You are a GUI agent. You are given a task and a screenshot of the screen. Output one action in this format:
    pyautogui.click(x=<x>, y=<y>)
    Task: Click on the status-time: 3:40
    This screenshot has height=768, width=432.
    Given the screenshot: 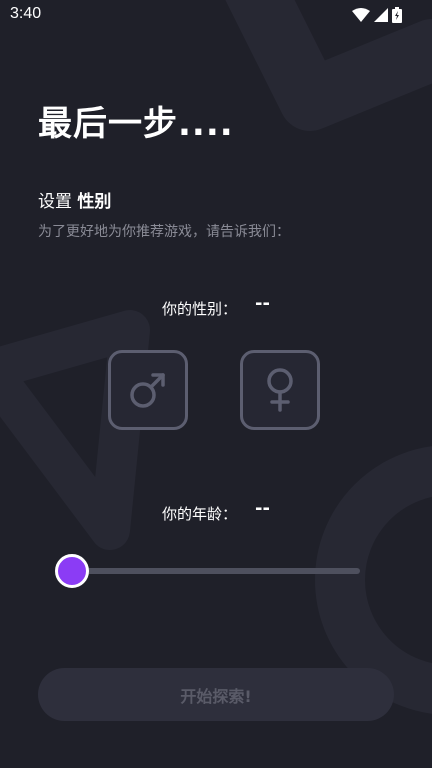 What is the action you would take?
    pyautogui.click(x=26, y=13)
    